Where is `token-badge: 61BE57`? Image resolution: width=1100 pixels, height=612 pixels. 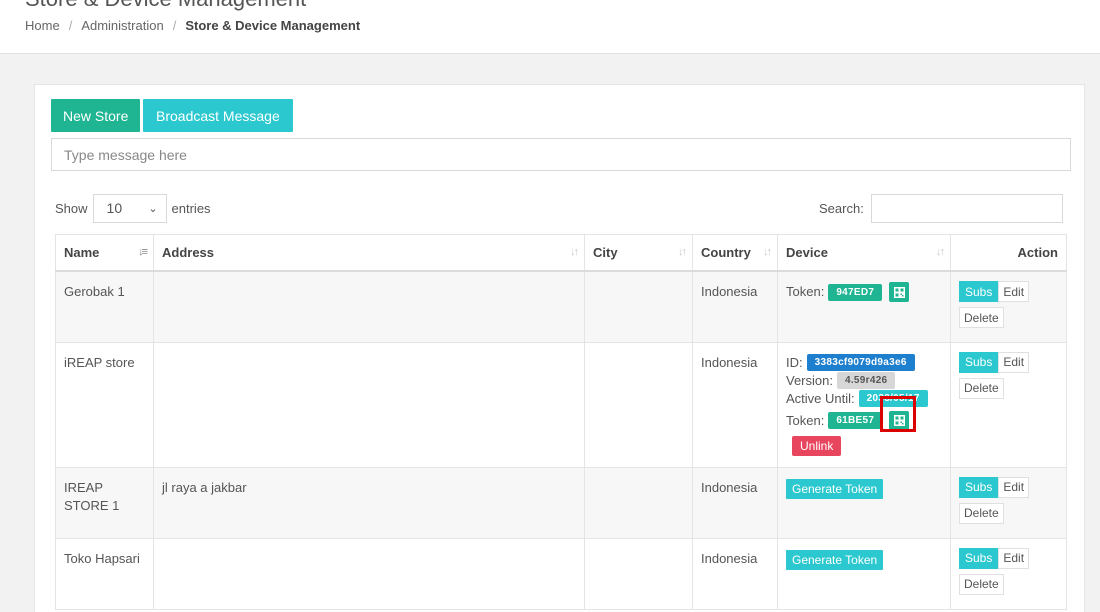 token-badge: 61BE57 is located at coordinates (855, 420).